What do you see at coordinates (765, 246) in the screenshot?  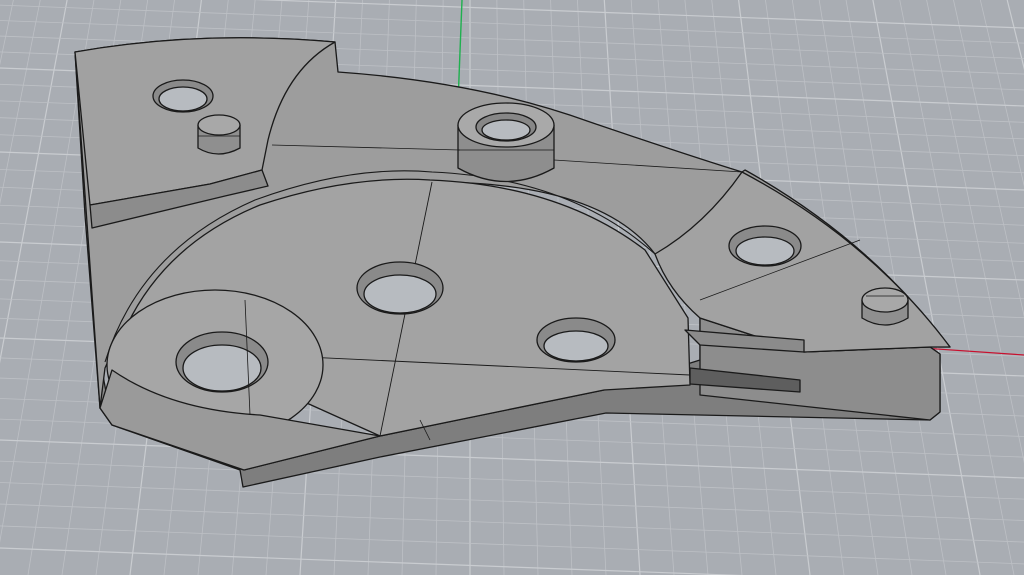 I see `hole-right-wing` at bounding box center [765, 246].